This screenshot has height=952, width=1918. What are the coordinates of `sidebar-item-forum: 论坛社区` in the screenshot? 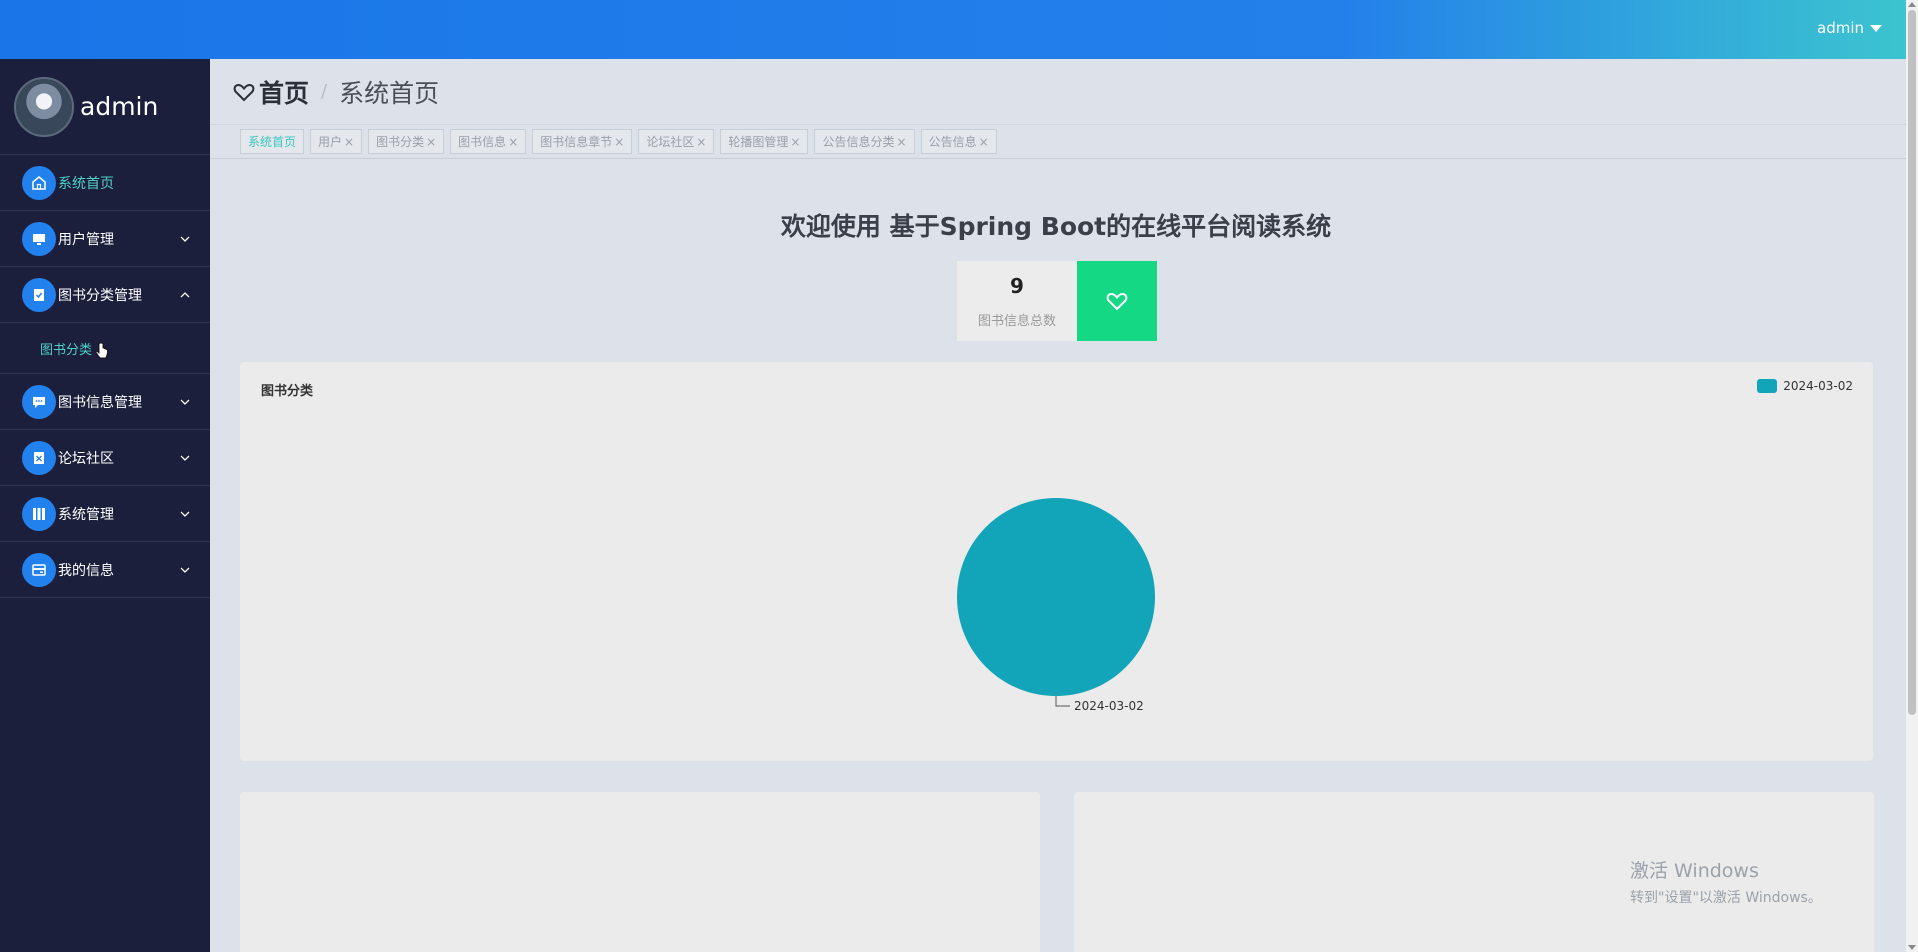 It's located at (105, 458).